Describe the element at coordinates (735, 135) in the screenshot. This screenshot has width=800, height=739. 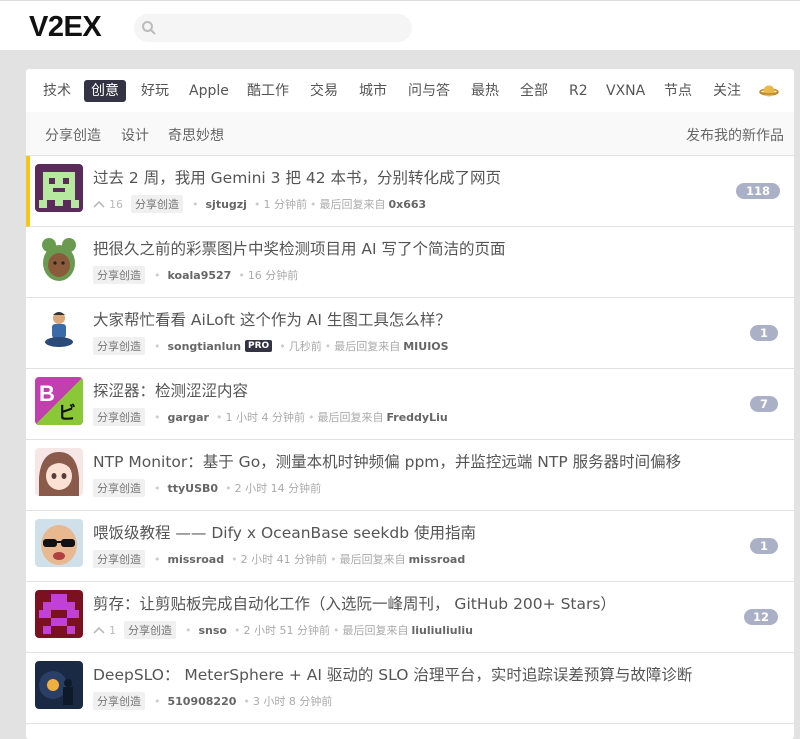
I see `publish-work-link: 发布我的新作品` at that location.